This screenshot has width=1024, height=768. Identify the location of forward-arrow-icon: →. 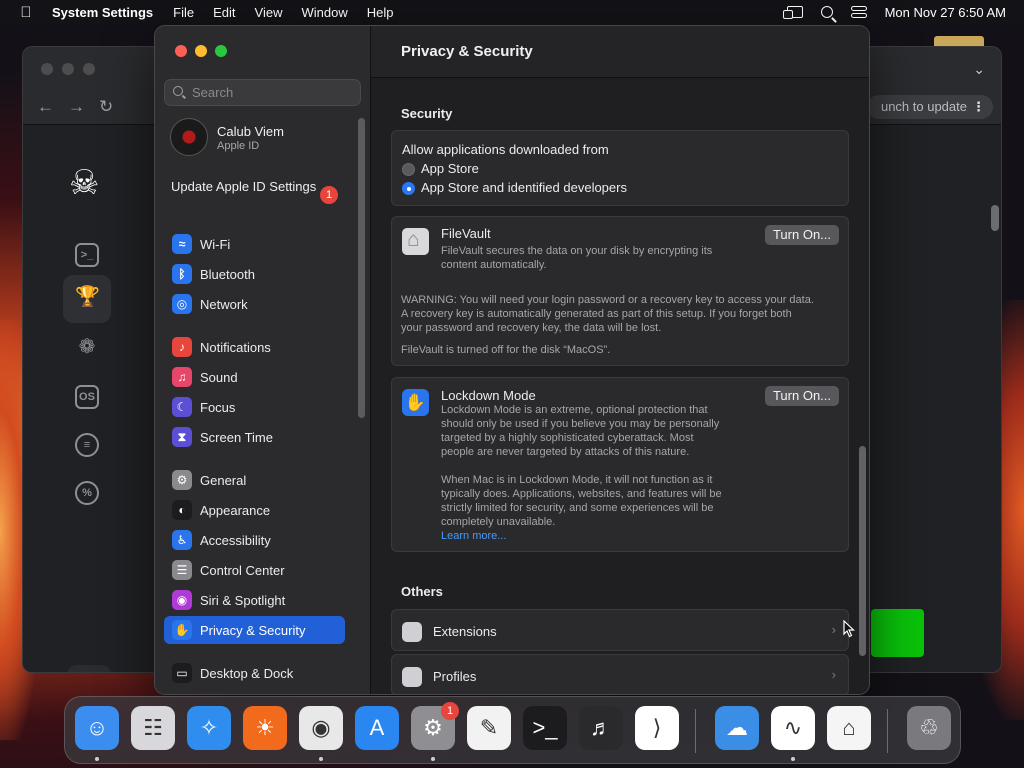
(76, 107).